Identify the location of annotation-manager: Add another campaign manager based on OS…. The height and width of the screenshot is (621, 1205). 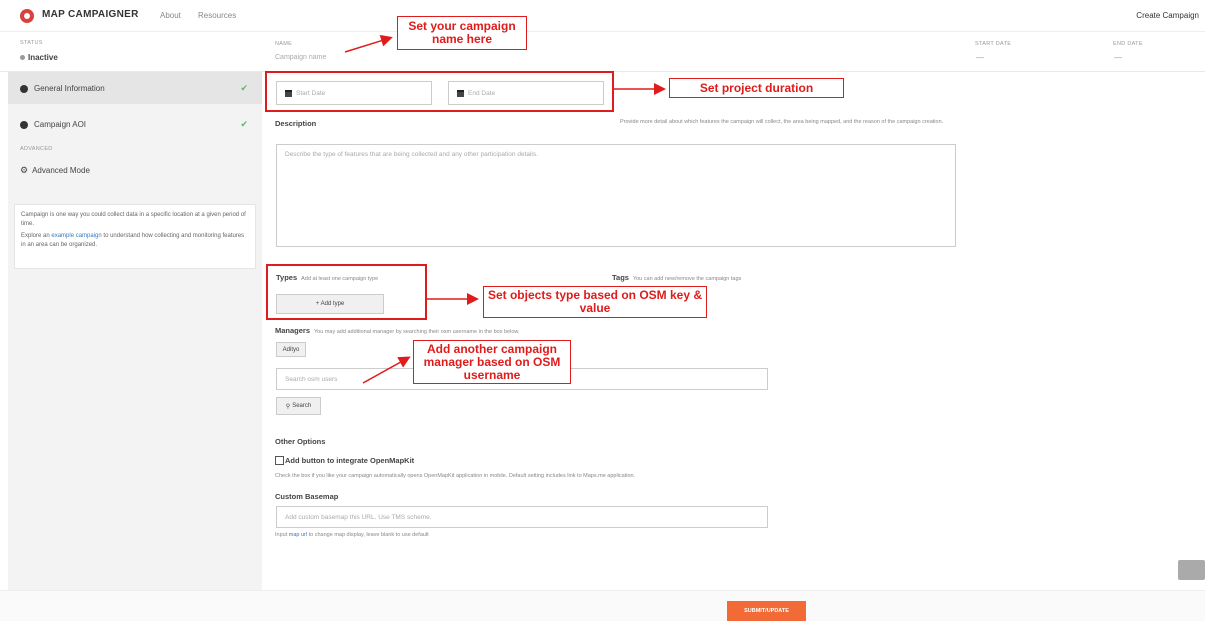
(492, 362).